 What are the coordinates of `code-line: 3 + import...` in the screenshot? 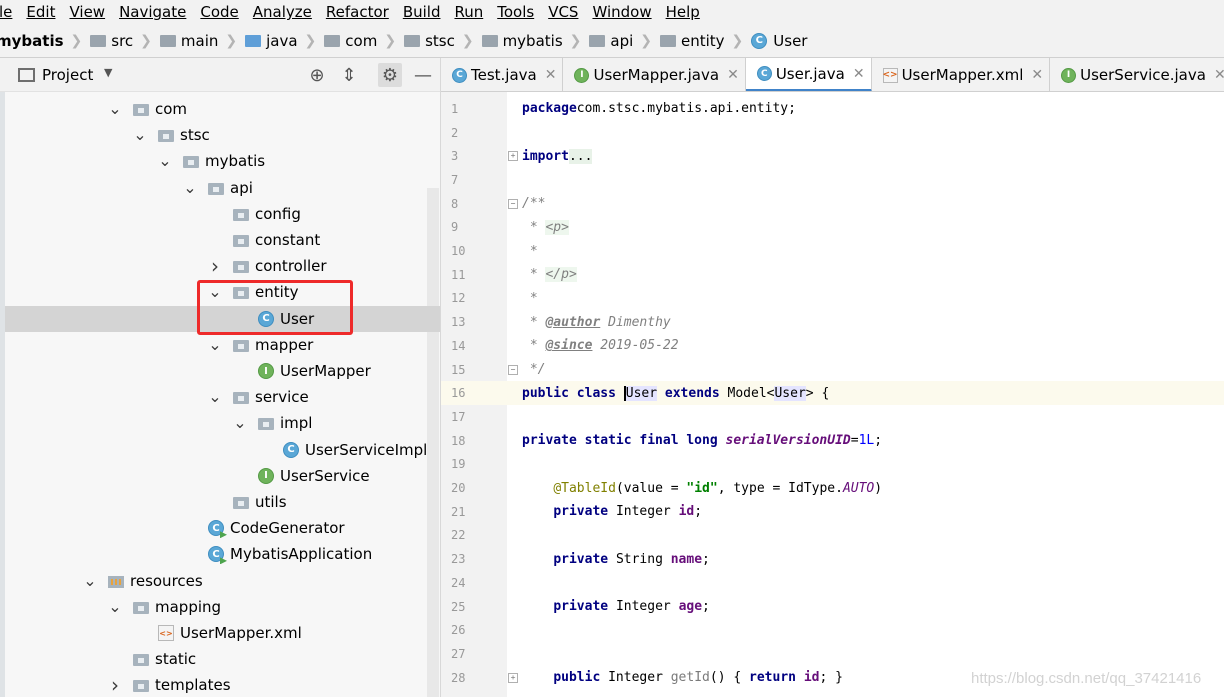 It's located at (832, 156).